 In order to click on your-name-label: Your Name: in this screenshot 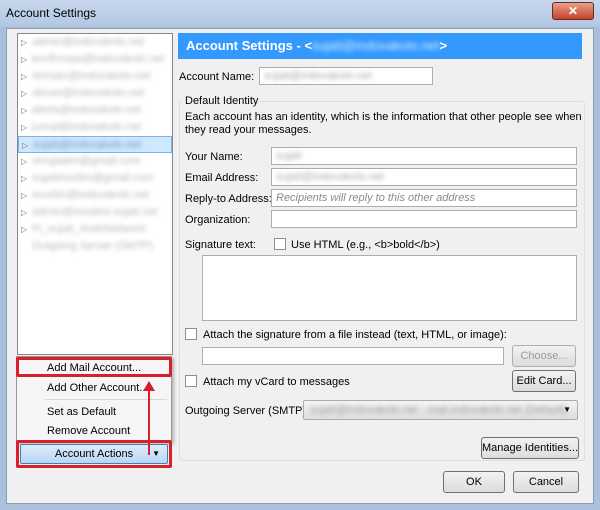, I will do `click(214, 157)`.